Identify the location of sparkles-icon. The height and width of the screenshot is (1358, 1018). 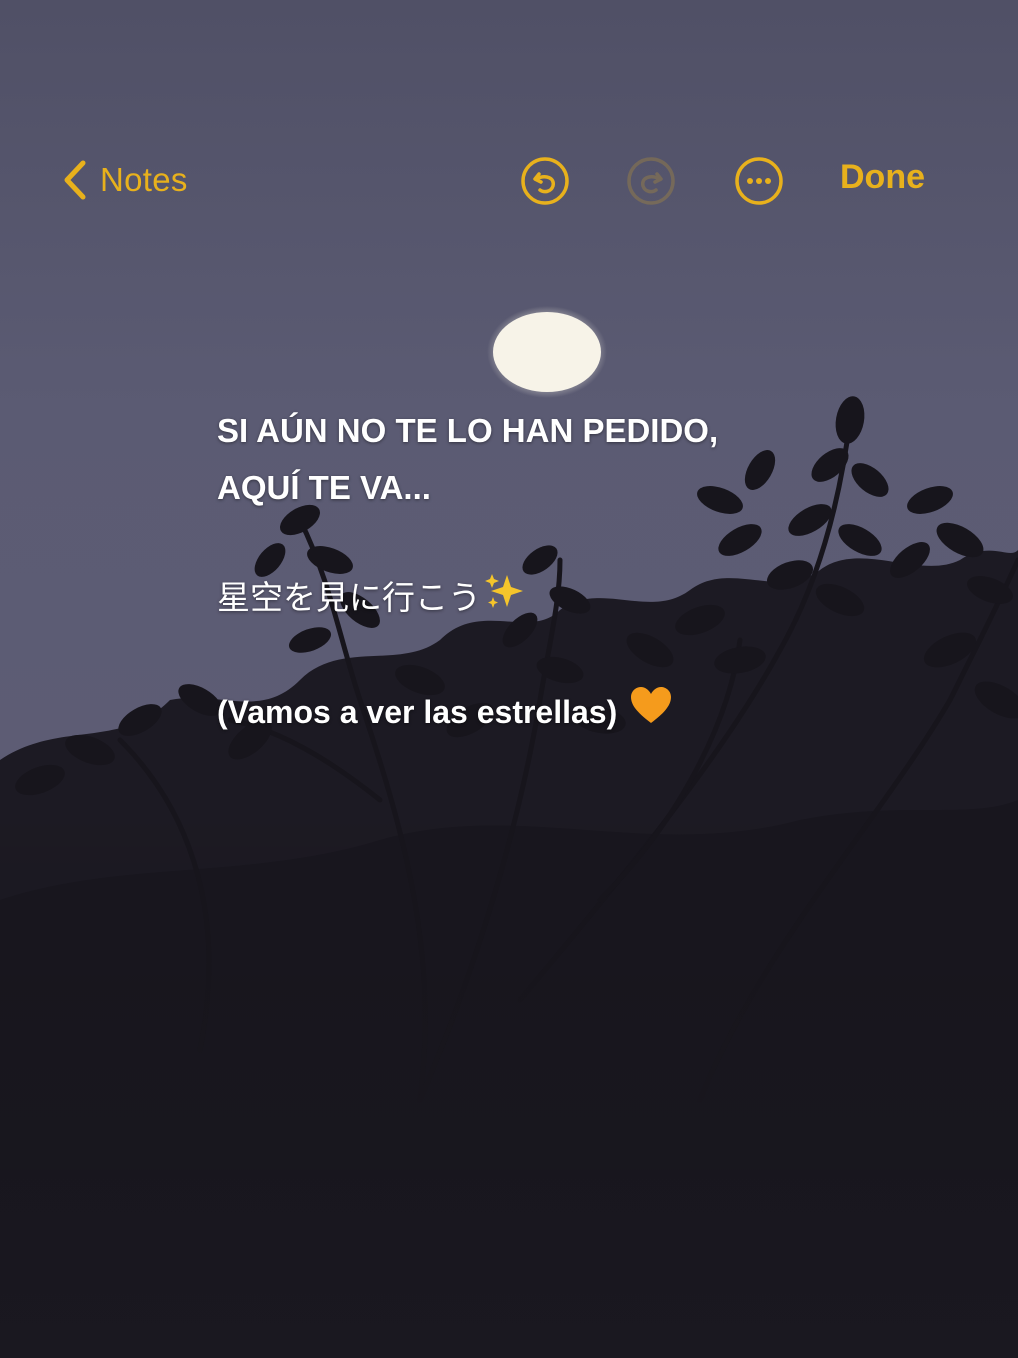
(505, 598).